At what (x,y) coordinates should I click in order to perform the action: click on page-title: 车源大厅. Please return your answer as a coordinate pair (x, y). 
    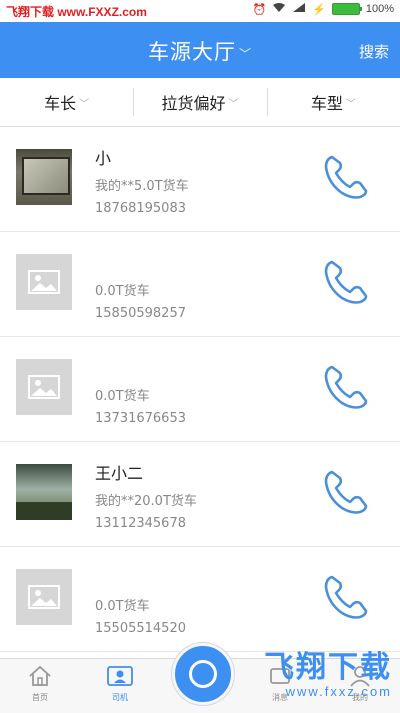
    Looking at the image, I should click on (191, 52).